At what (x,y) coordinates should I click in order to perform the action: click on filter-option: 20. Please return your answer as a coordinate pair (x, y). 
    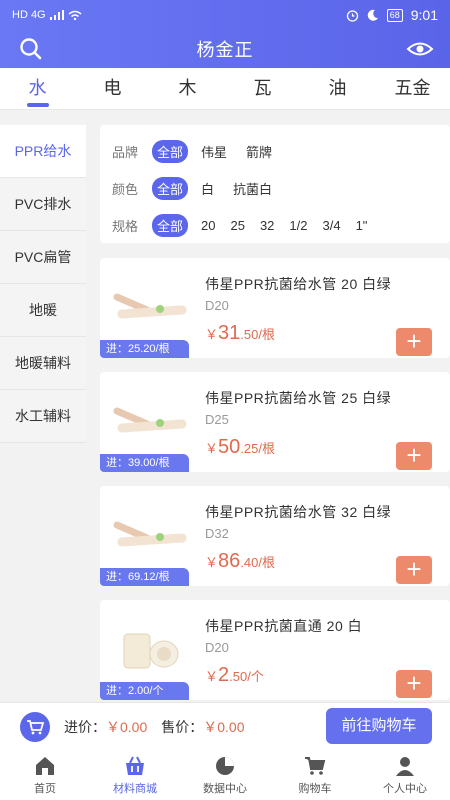
    Looking at the image, I should click on (208, 225).